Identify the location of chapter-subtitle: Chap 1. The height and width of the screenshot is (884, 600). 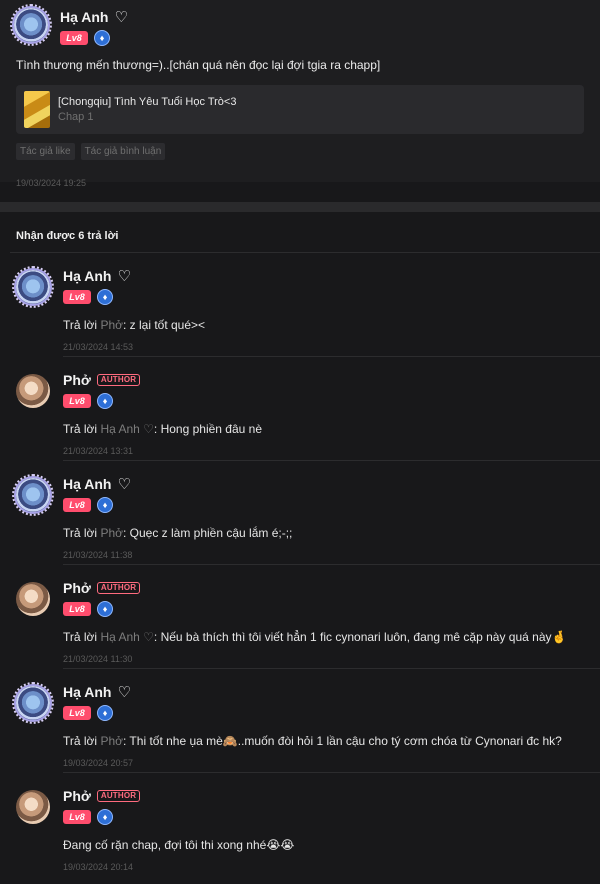
(76, 117).